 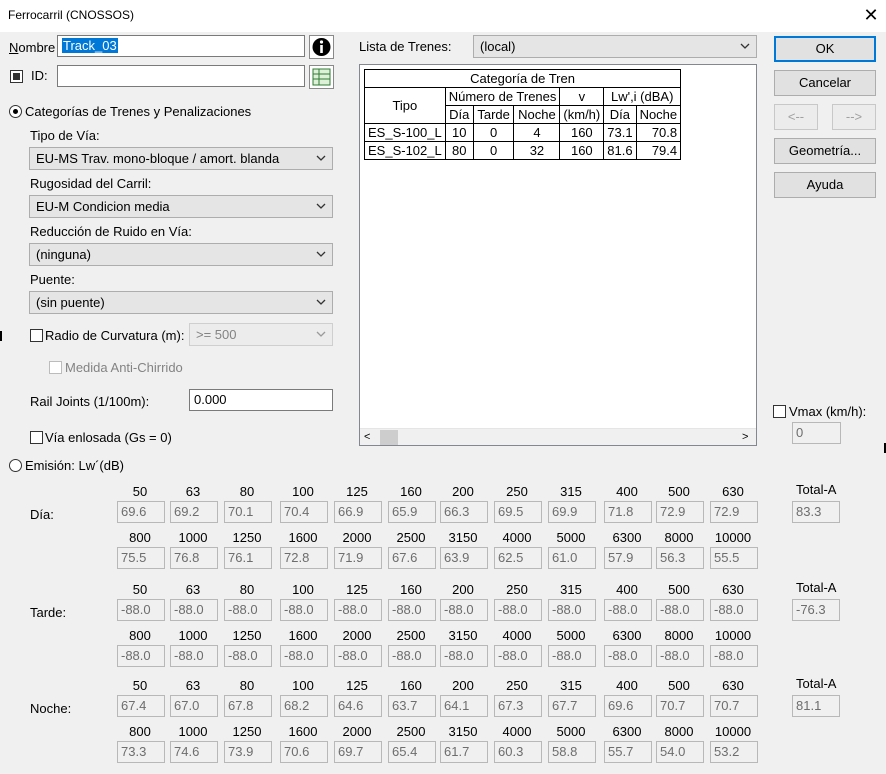 I want to click on emission-value-field: 66.9, so click(x=358, y=512).